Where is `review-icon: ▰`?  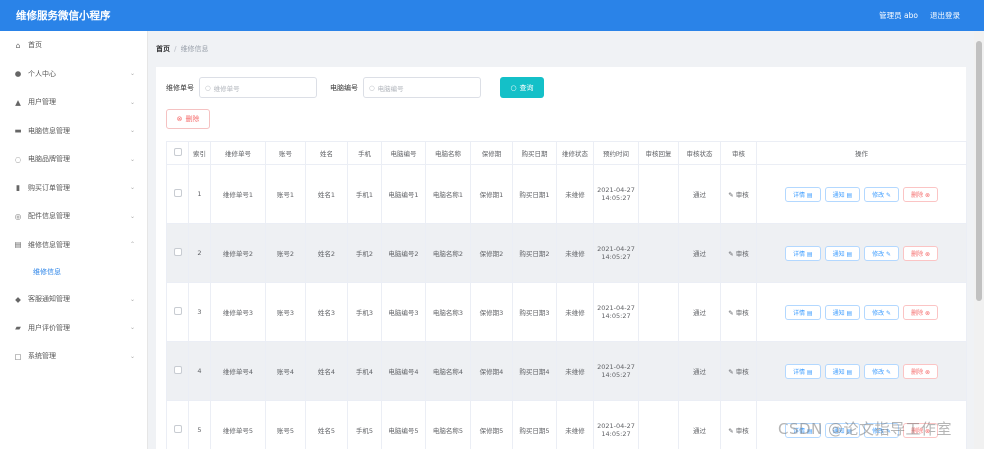 review-icon: ▰ is located at coordinates (18, 328).